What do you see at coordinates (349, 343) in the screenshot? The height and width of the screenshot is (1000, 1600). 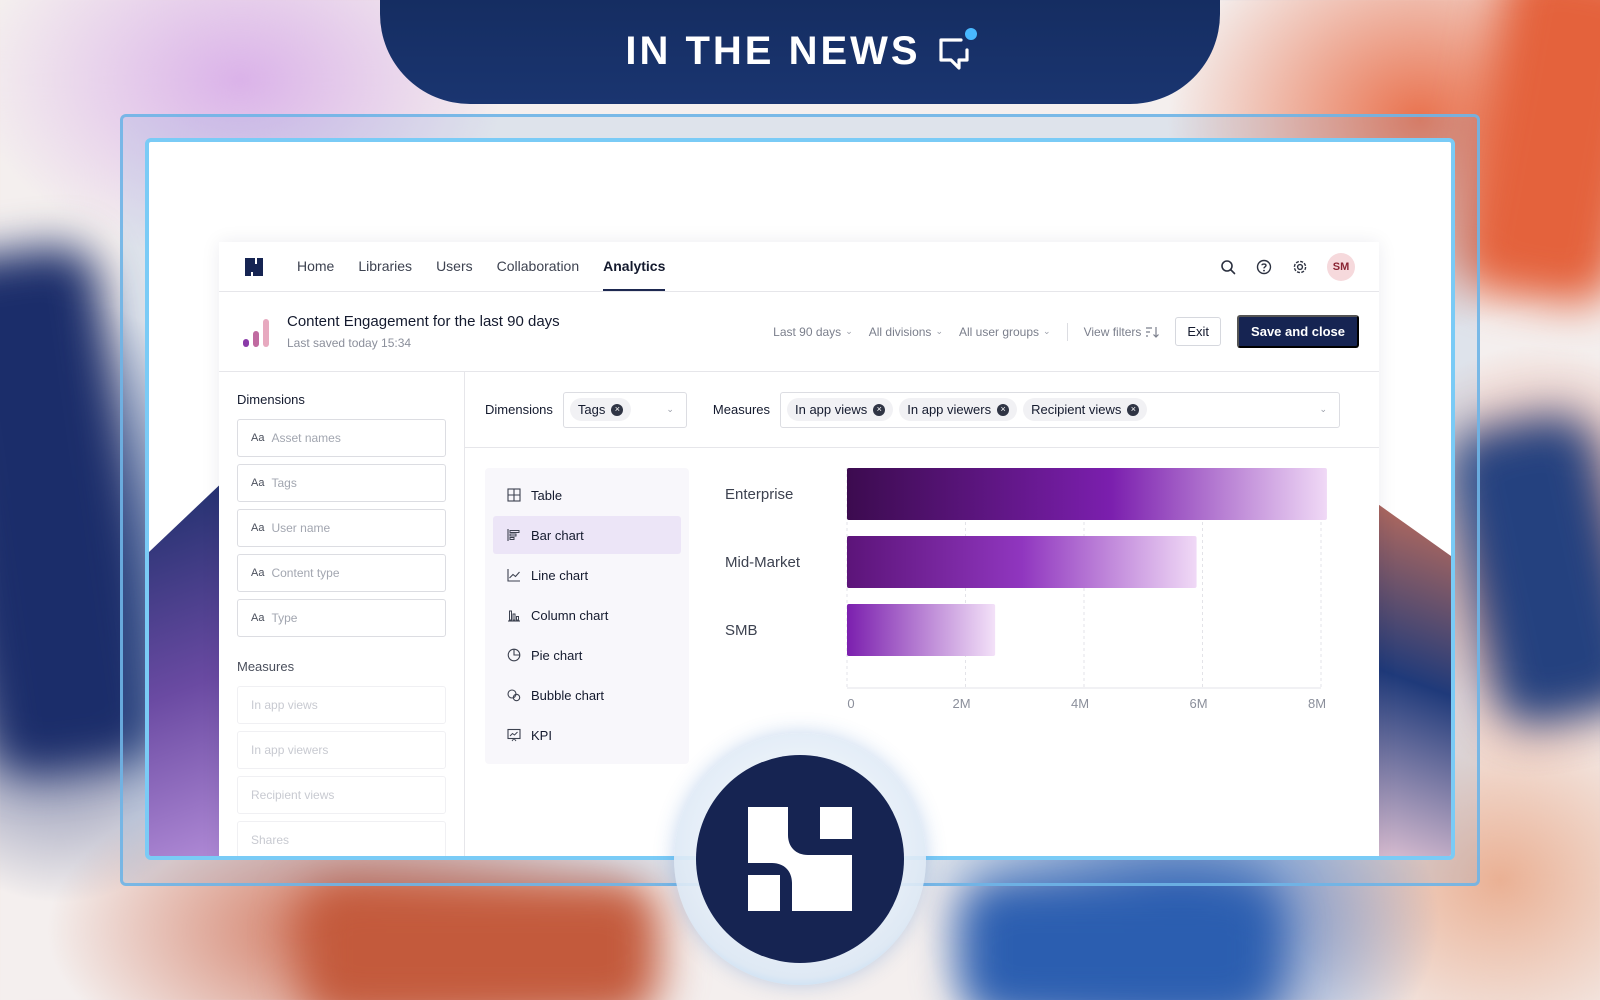 I see `last-saved: Last saved today 15:34` at bounding box center [349, 343].